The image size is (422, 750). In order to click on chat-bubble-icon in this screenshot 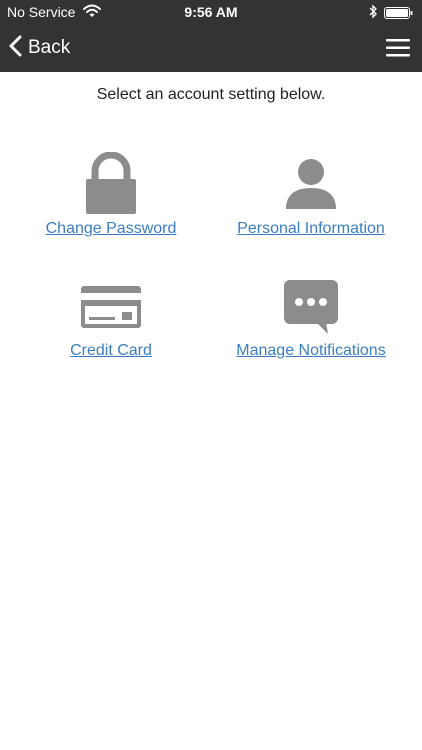, I will do `click(311, 309)`.